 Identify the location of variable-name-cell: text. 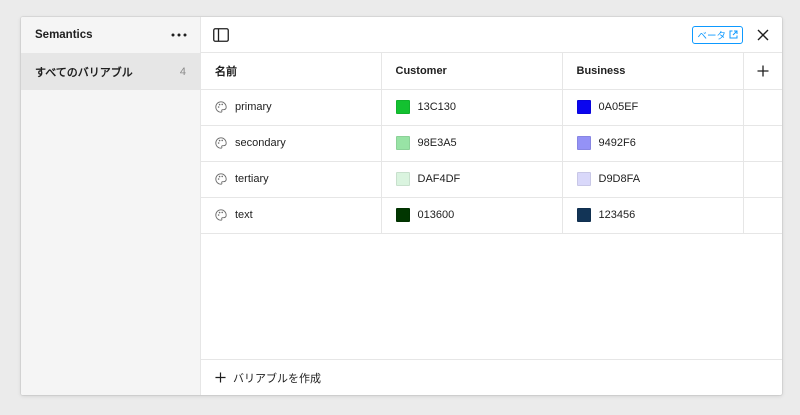
(291, 215).